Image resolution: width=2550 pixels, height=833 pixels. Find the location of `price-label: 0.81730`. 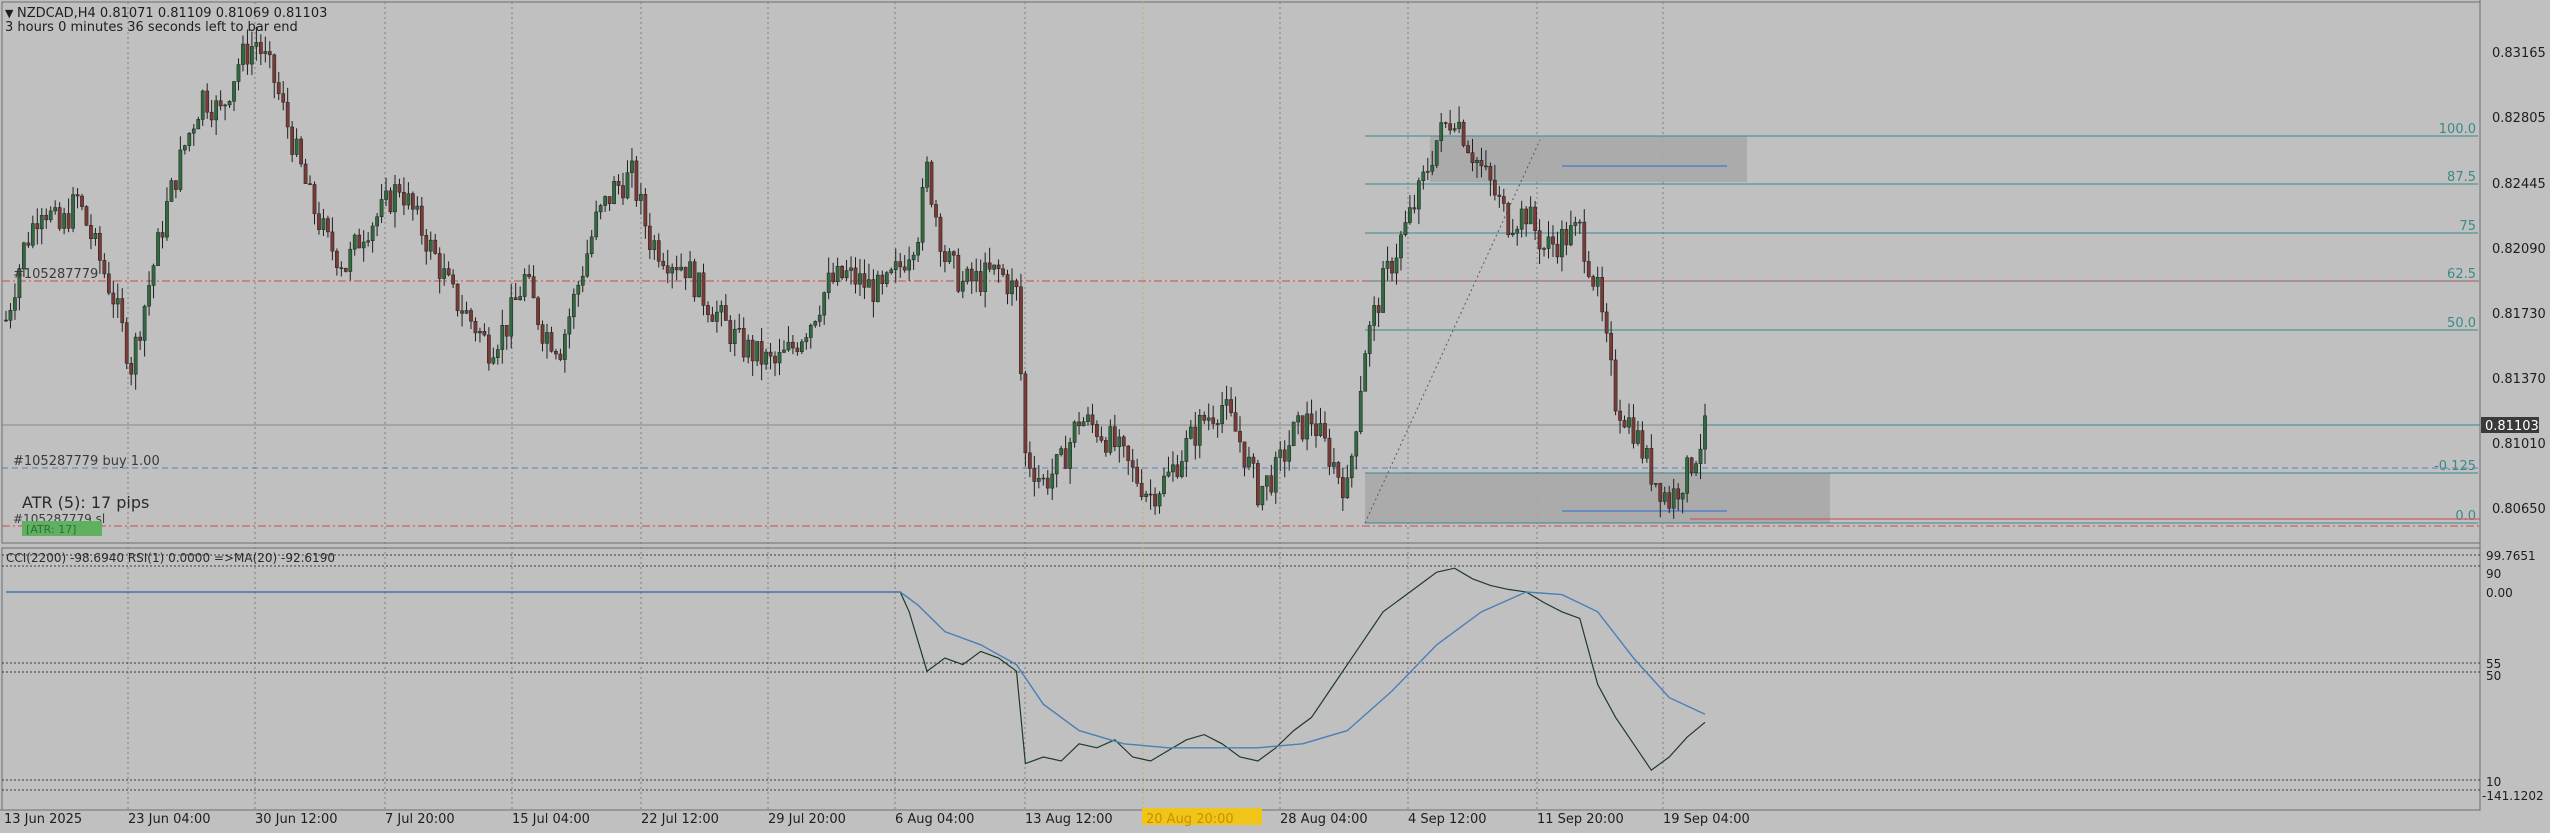

price-label: 0.81730 is located at coordinates (2519, 314).